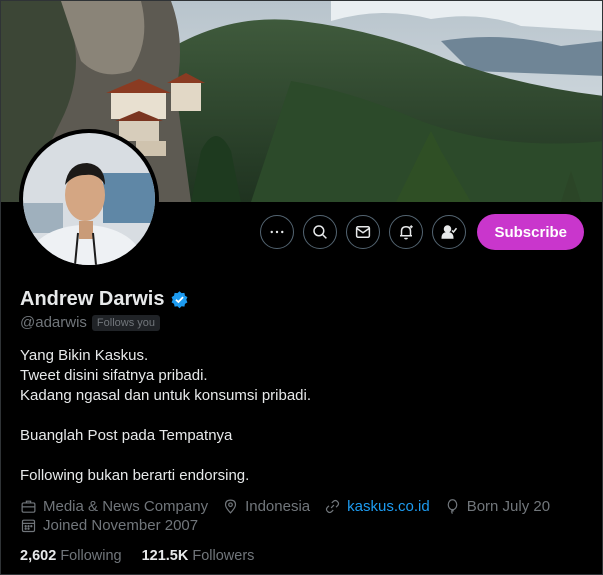 This screenshot has height=575, width=603. I want to click on joined-label: Joined November 2007, so click(121, 525).